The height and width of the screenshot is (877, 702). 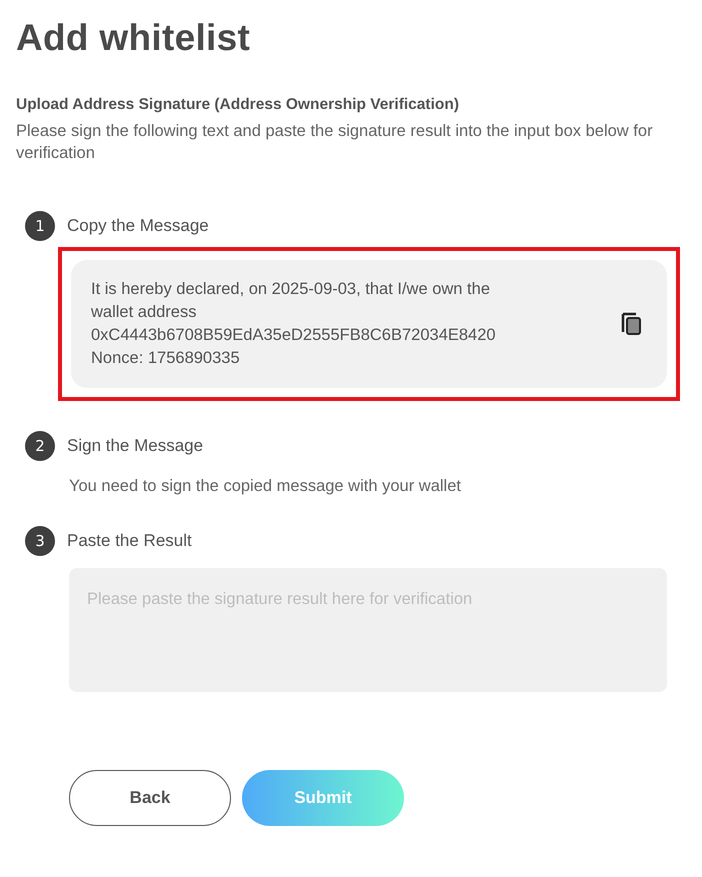 What do you see at coordinates (294, 324) in the screenshot?
I see `message-text: It is hereby declared, on 2025-09-03, that I/we own the wallet address 0xC4443b6708B59EdA35eD2555FB8C6B72034E8420 Nonce: 1756890335` at bounding box center [294, 324].